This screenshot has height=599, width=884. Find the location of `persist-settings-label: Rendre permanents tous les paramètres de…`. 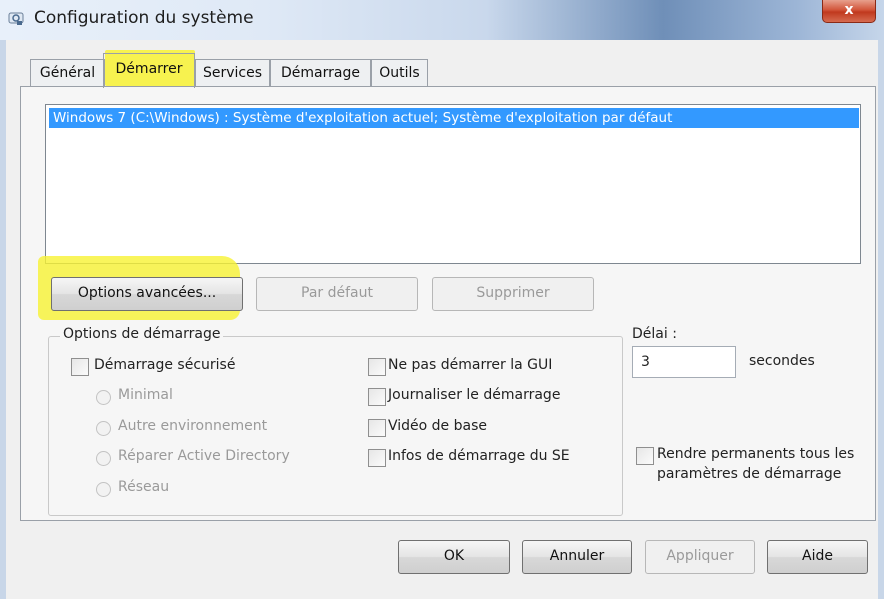

persist-settings-label: Rendre permanents tous les paramètres de… is located at coordinates (756, 464).